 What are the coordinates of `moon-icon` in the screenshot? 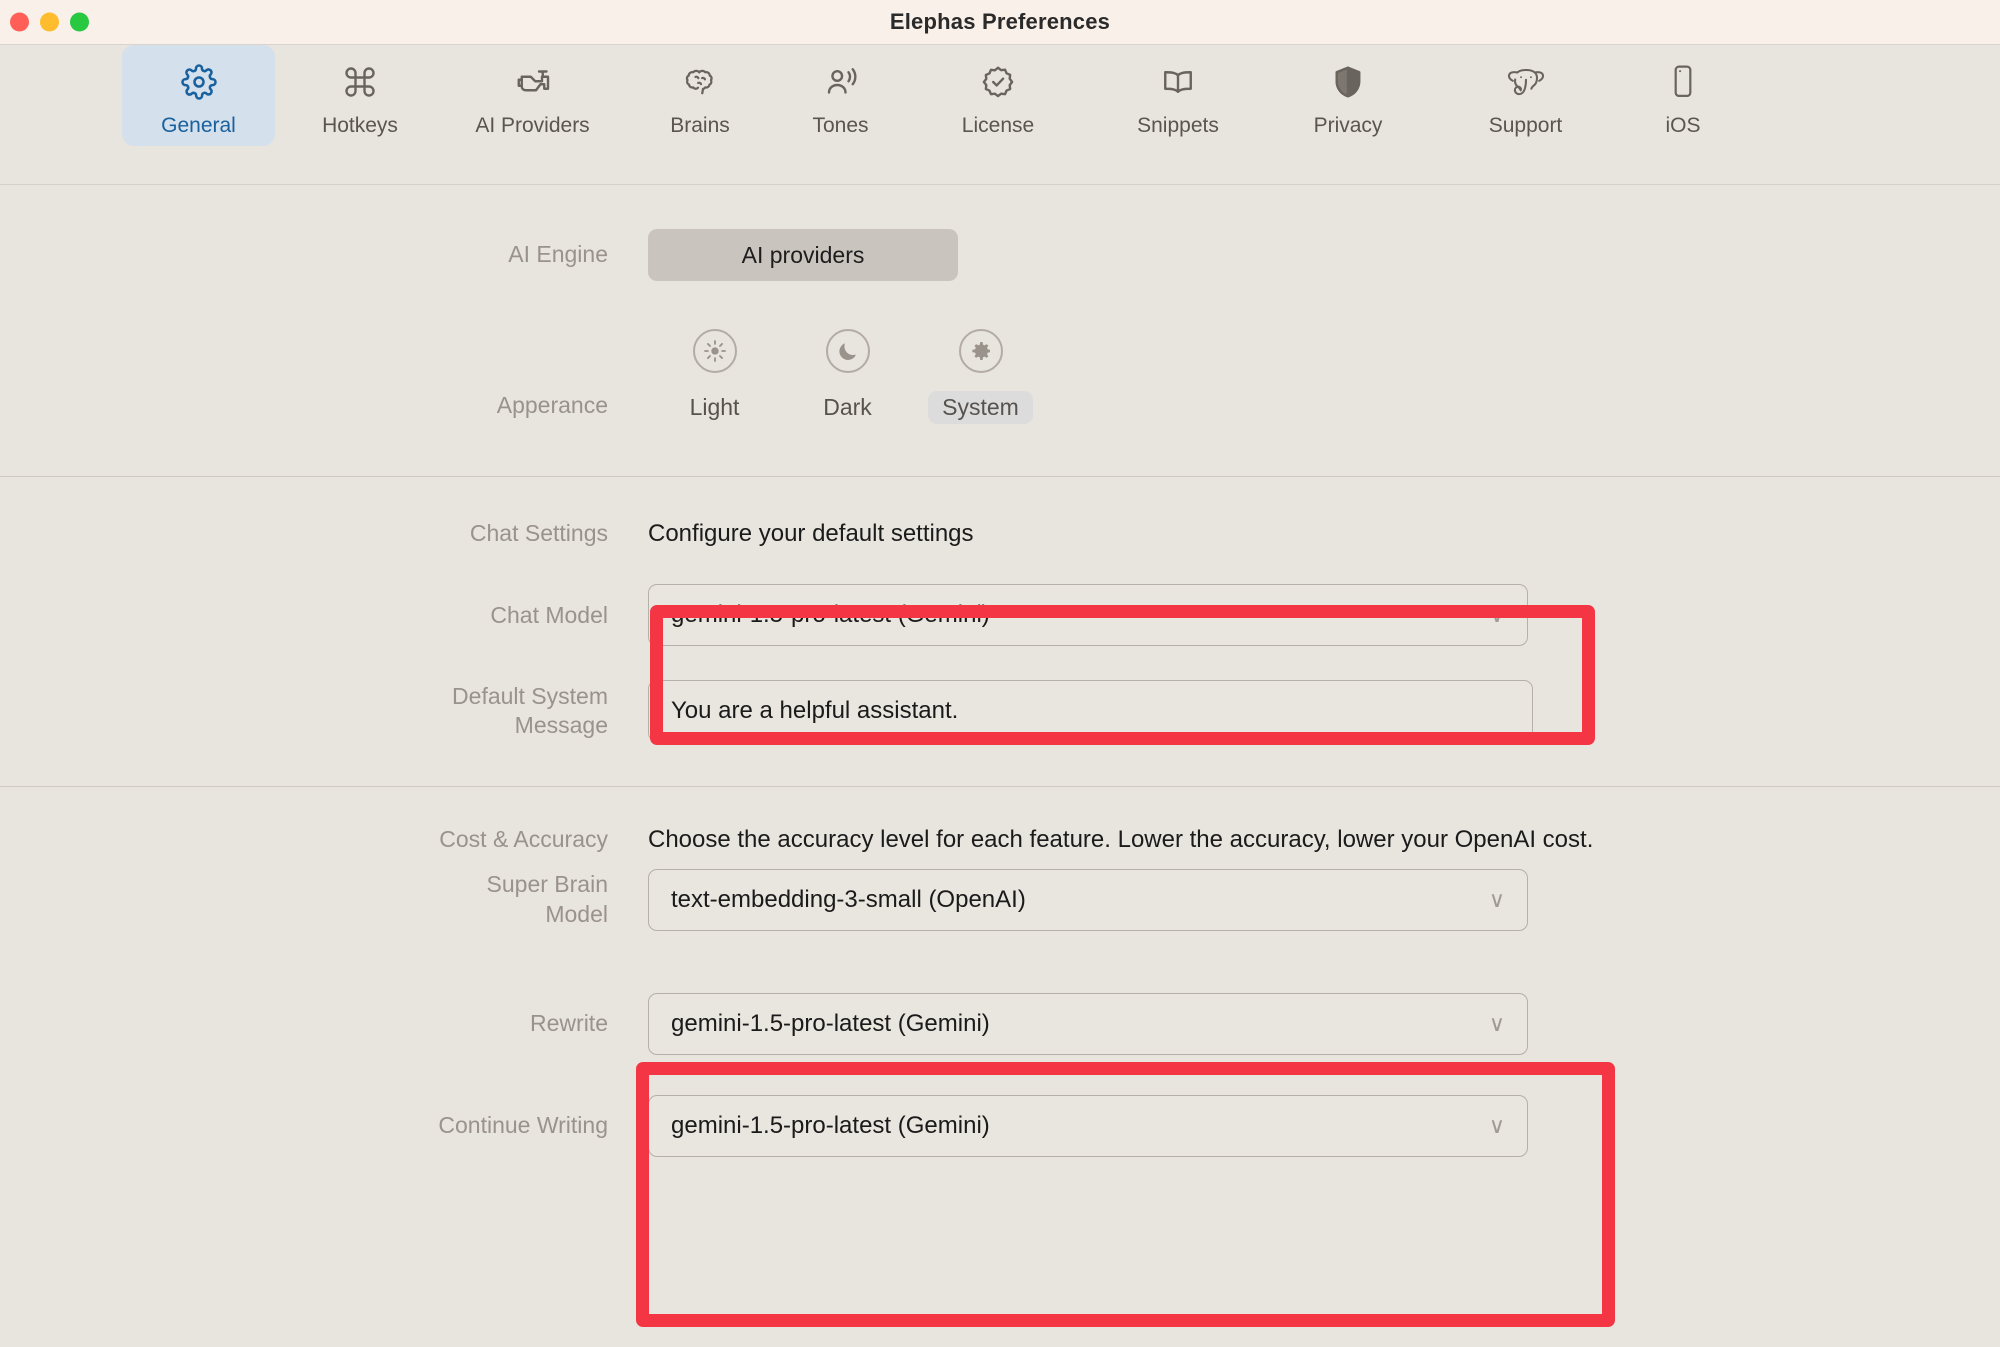 It's located at (847, 351).